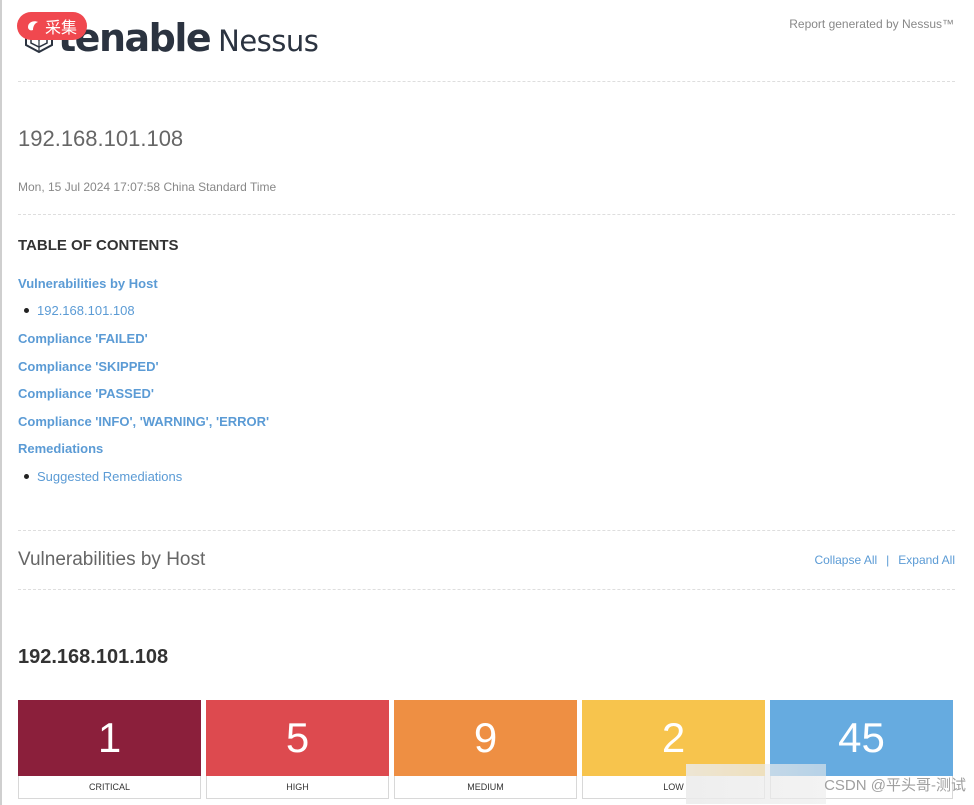 Image resolution: width=974 pixels, height=805 pixels. What do you see at coordinates (98, 245) in the screenshot?
I see `toc-heading: TABLE OF CONTENTS` at bounding box center [98, 245].